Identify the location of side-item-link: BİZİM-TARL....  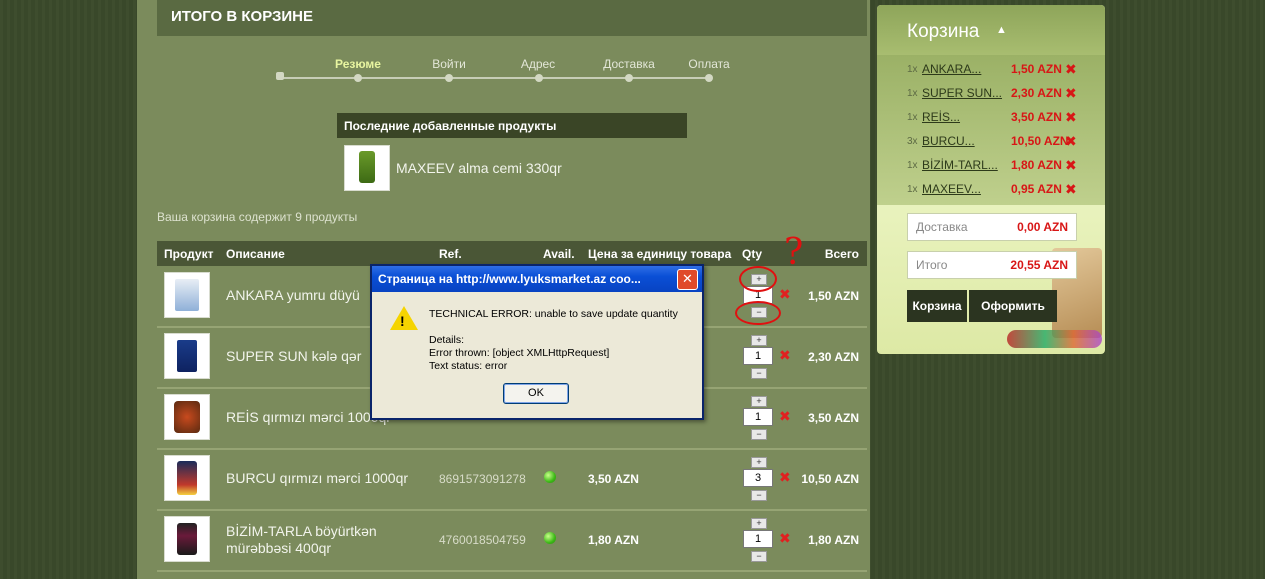
(960, 165).